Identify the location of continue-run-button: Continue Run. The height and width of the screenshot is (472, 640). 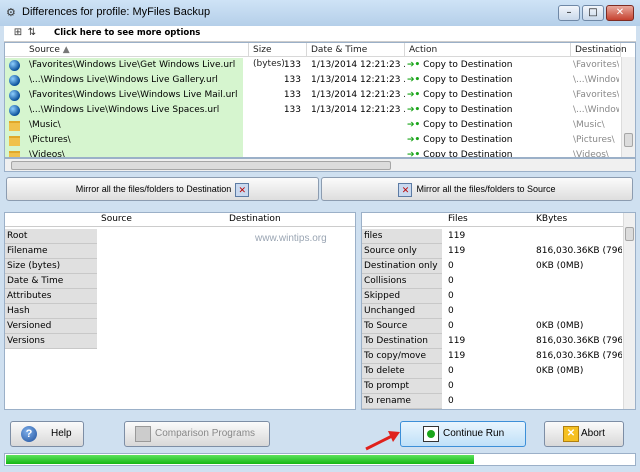
(463, 434).